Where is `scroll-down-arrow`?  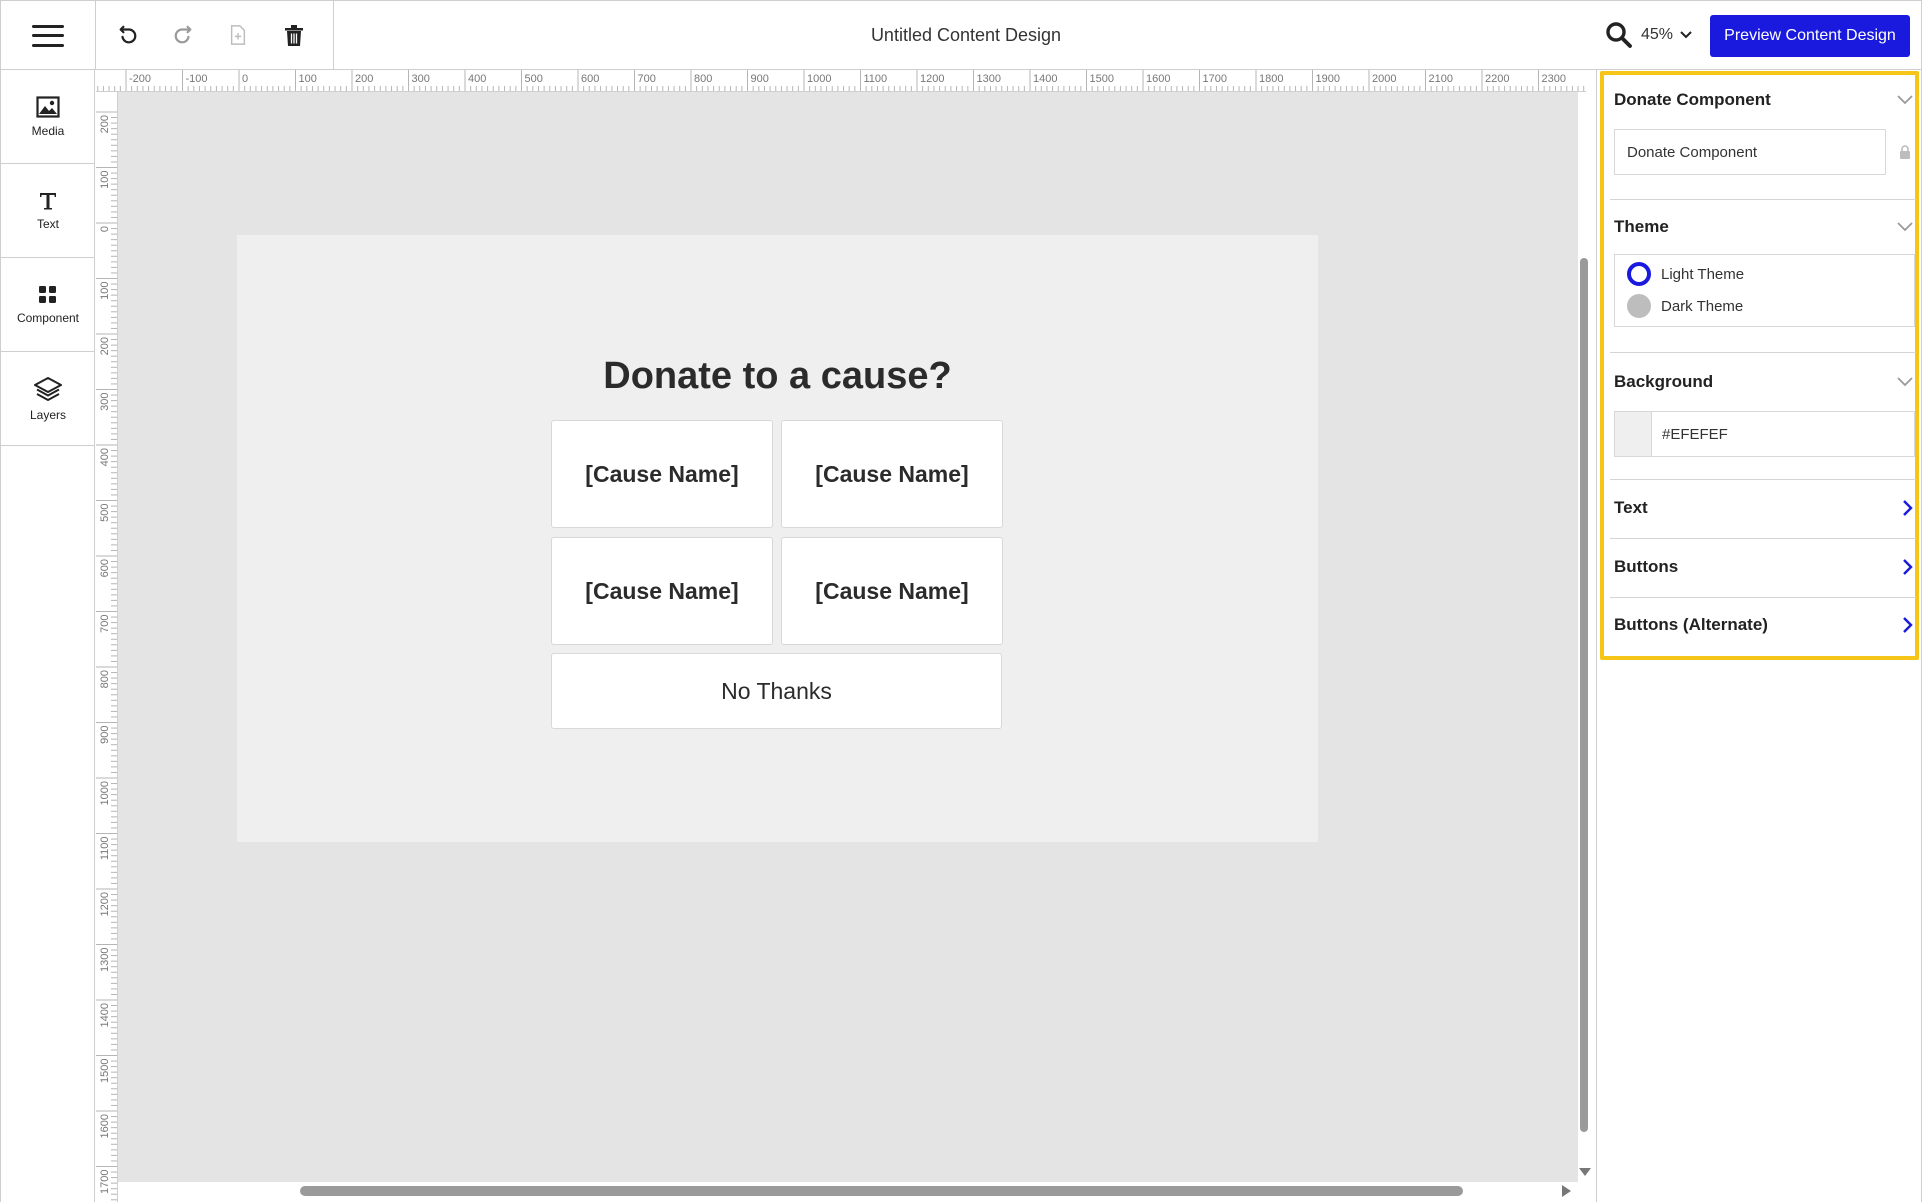 scroll-down-arrow is located at coordinates (1585, 1172).